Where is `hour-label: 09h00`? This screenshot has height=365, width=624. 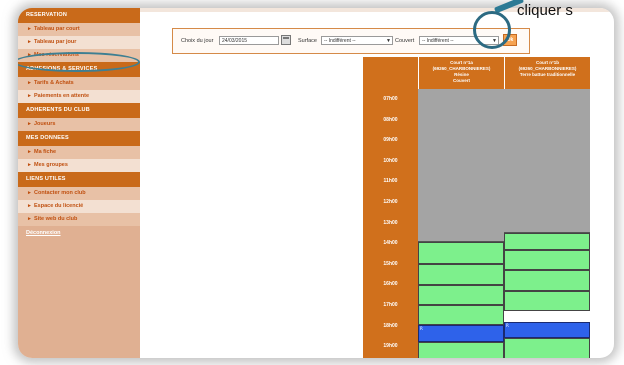
hour-label: 09h00 is located at coordinates (390, 140).